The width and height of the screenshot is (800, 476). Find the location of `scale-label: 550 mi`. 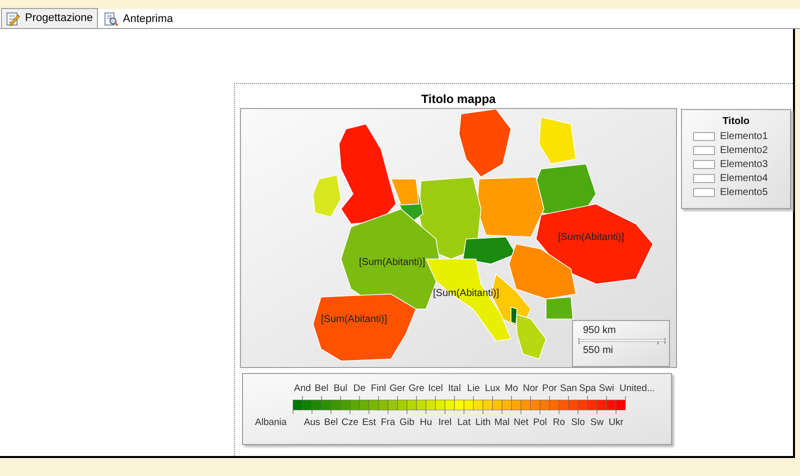

scale-label: 550 mi is located at coordinates (598, 351).